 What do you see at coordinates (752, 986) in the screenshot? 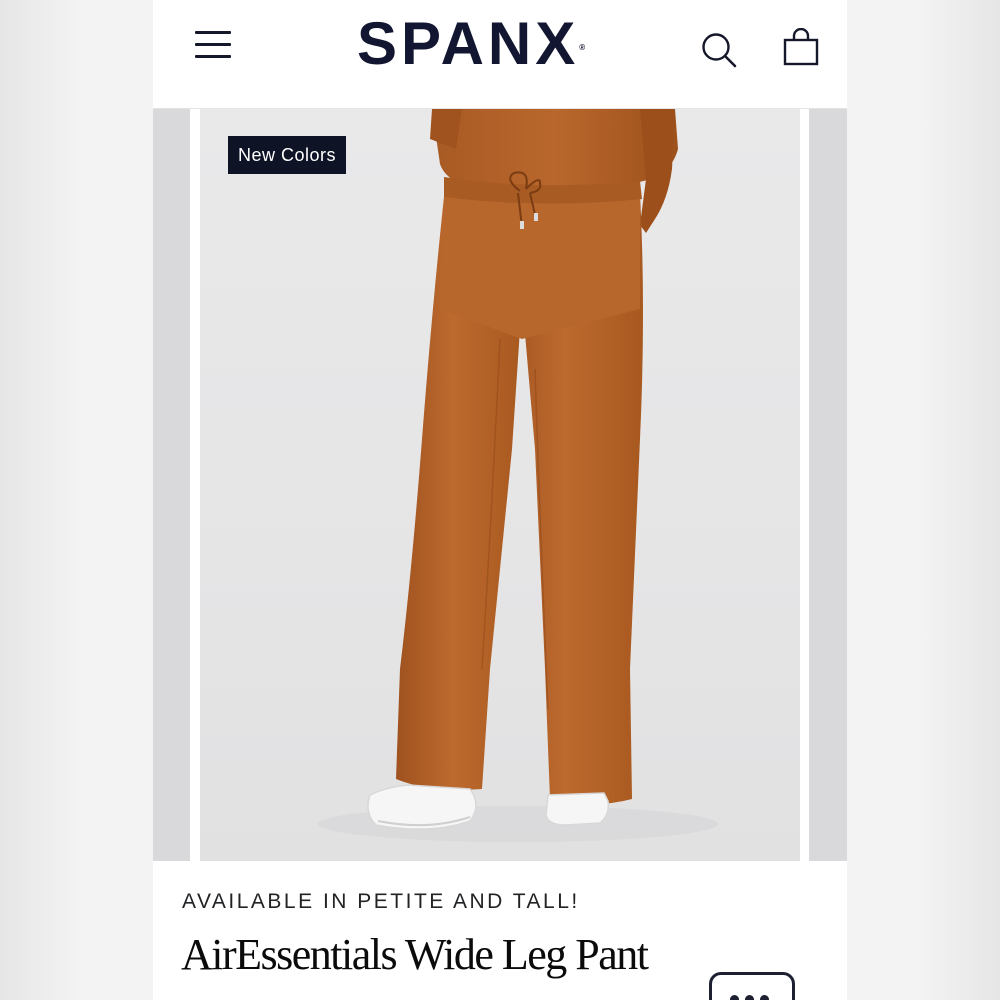
I see `chat-bubble-icon` at bounding box center [752, 986].